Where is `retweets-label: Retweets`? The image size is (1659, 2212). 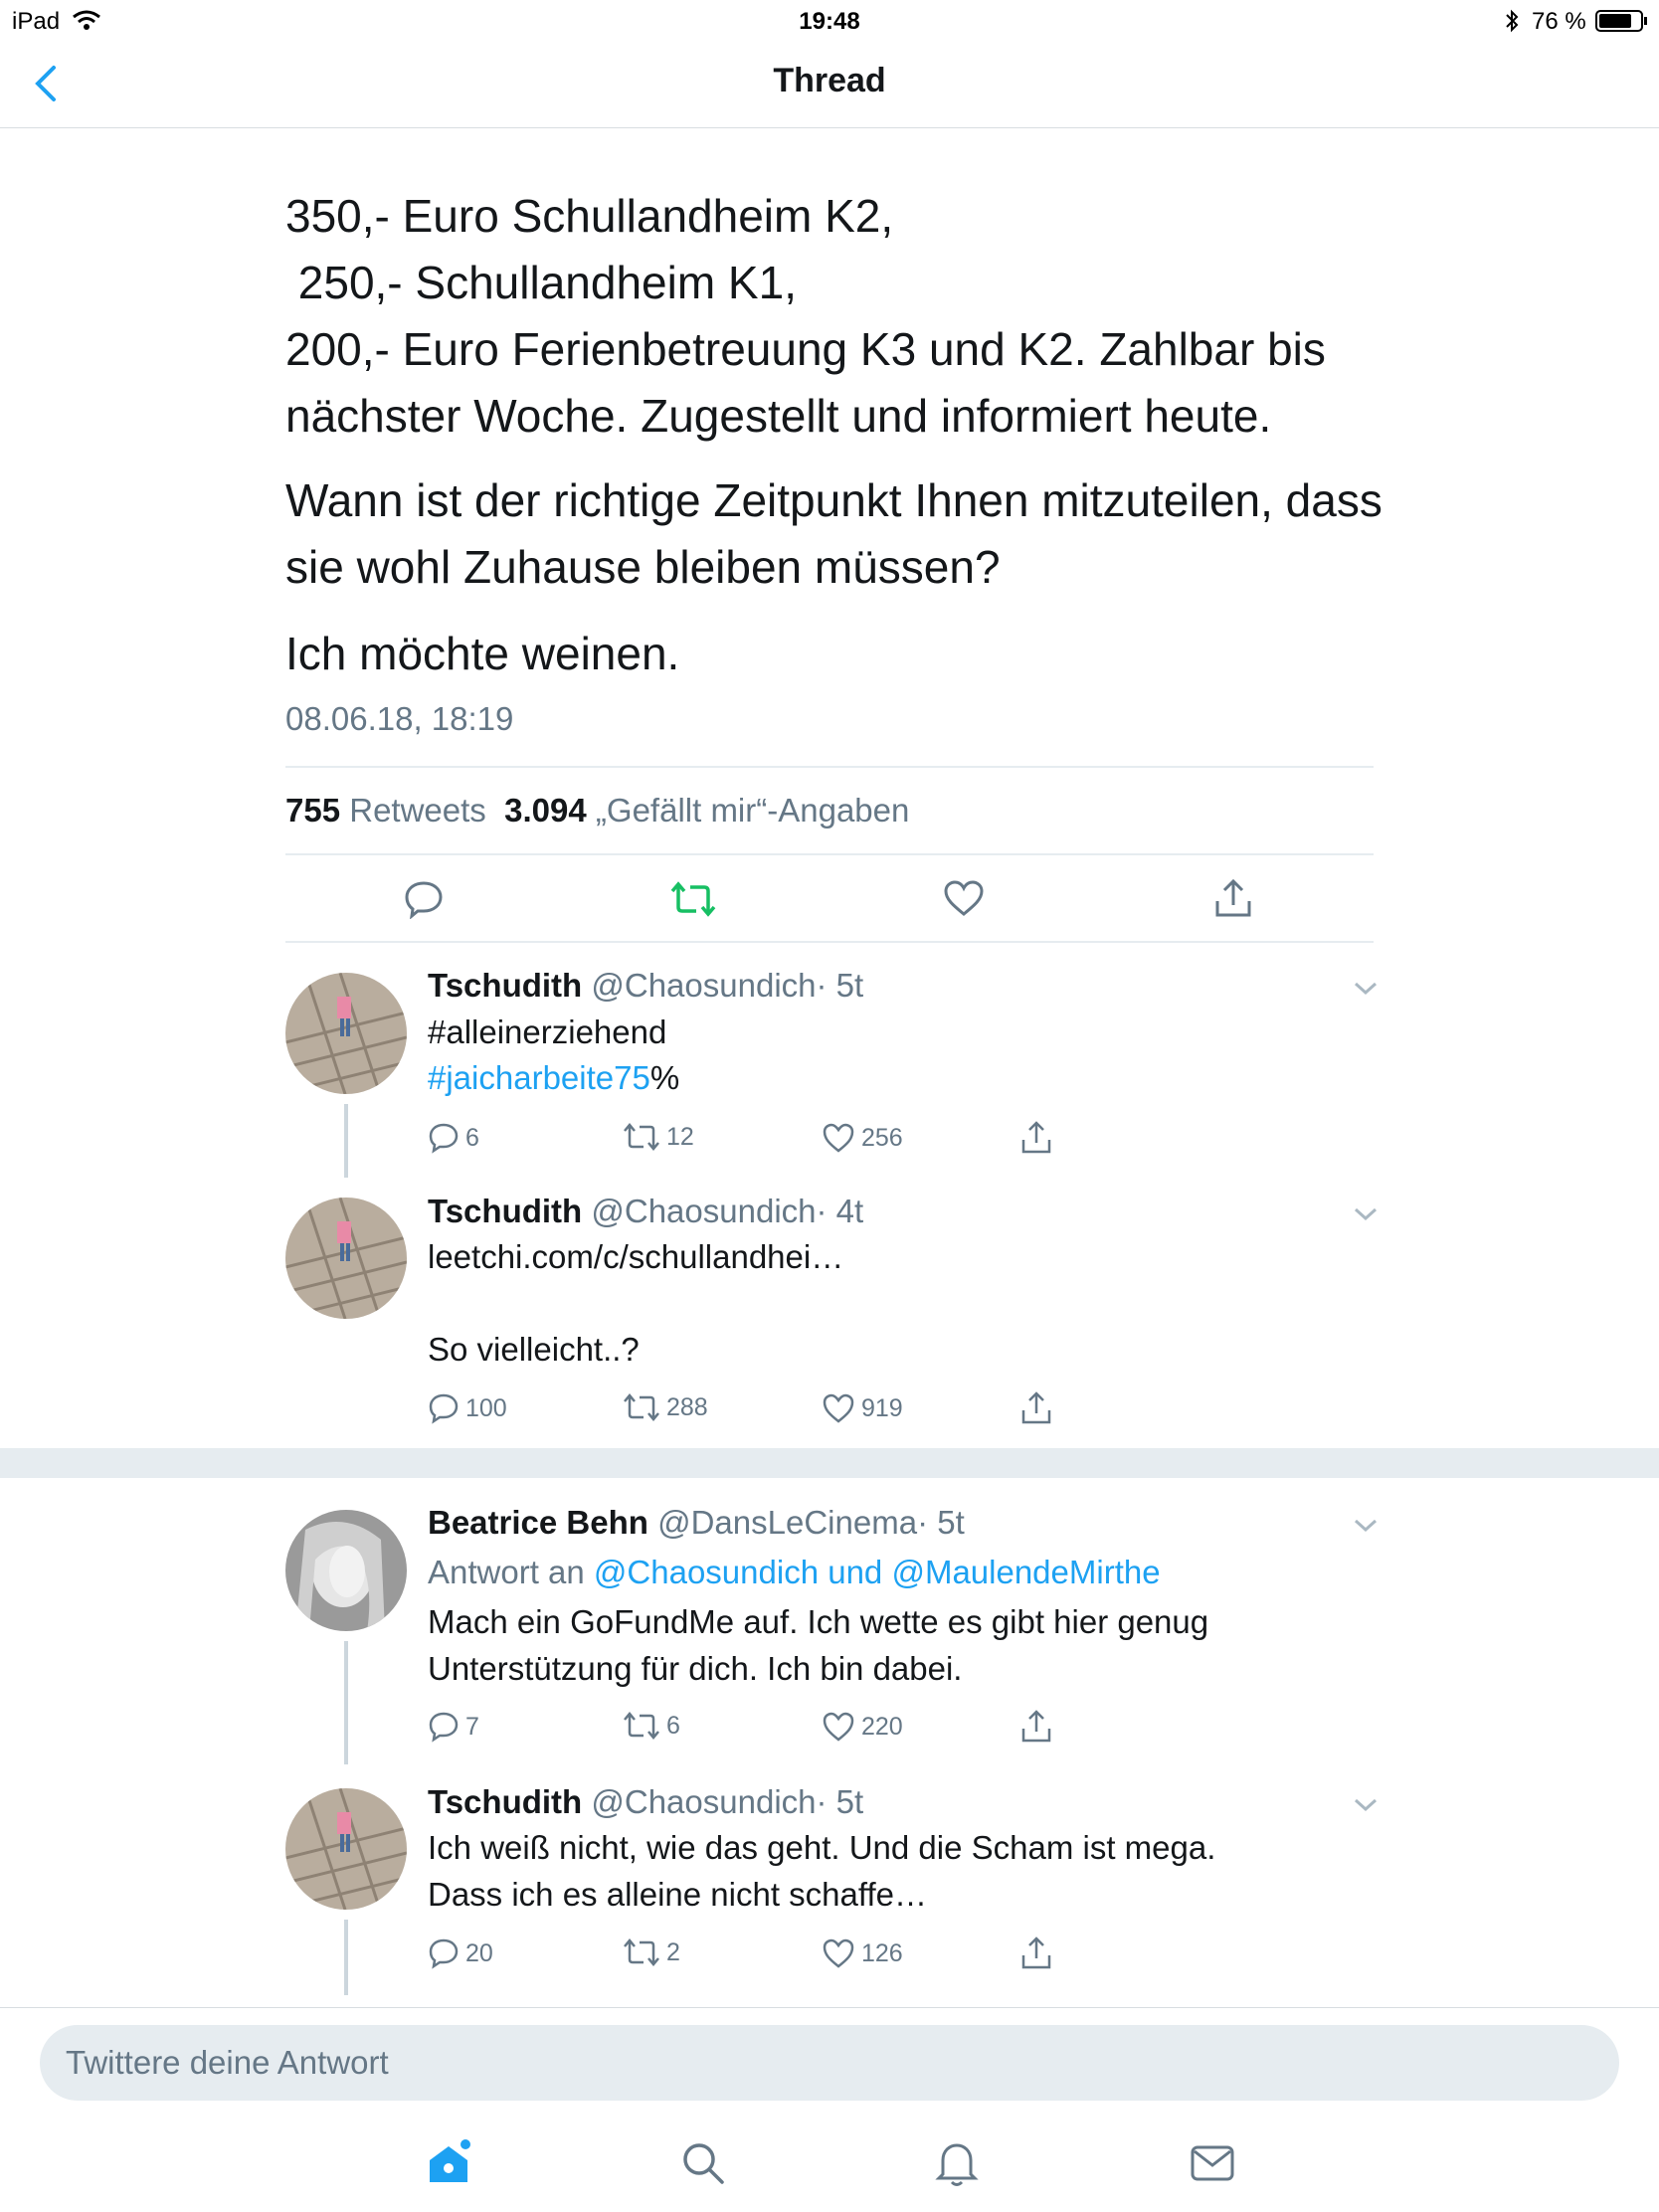
retweets-label: Retweets is located at coordinates (417, 810).